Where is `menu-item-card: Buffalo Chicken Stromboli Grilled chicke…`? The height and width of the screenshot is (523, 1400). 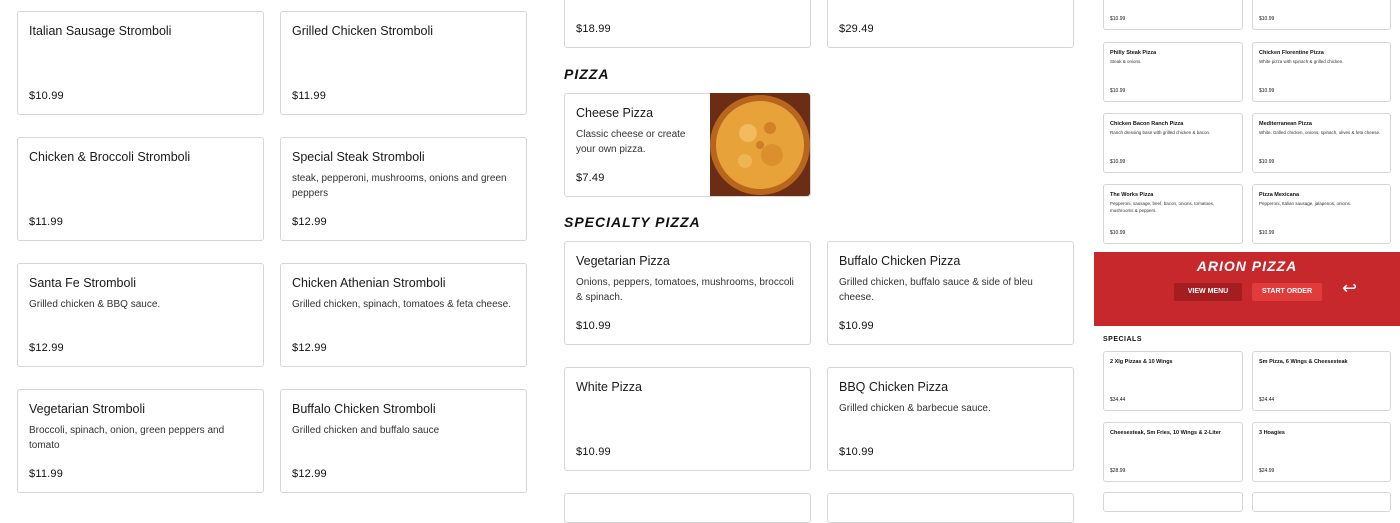 menu-item-card: Buffalo Chicken Stromboli Grilled chicke… is located at coordinates (403, 441).